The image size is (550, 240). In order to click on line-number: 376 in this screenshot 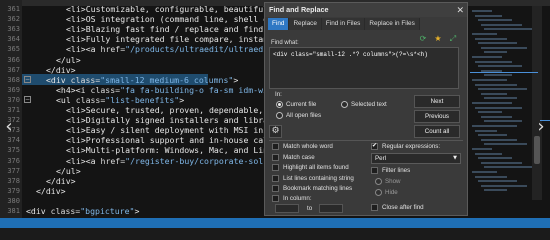, I will do `click(13, 160)`.